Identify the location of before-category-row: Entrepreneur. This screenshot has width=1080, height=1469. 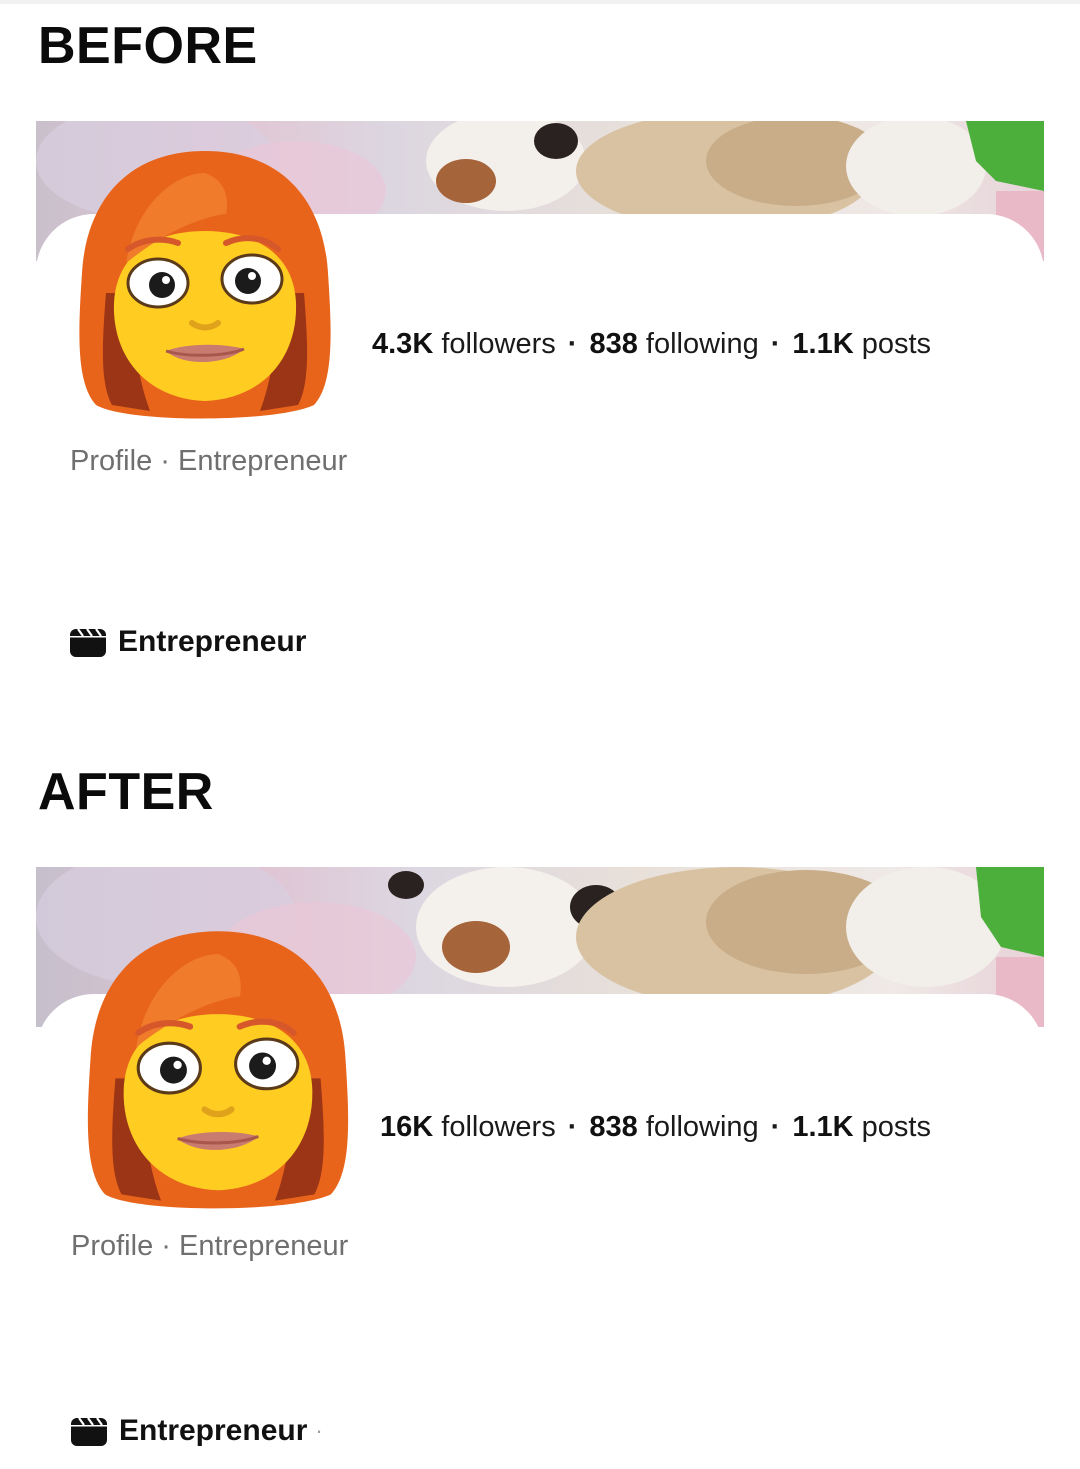
(188, 642).